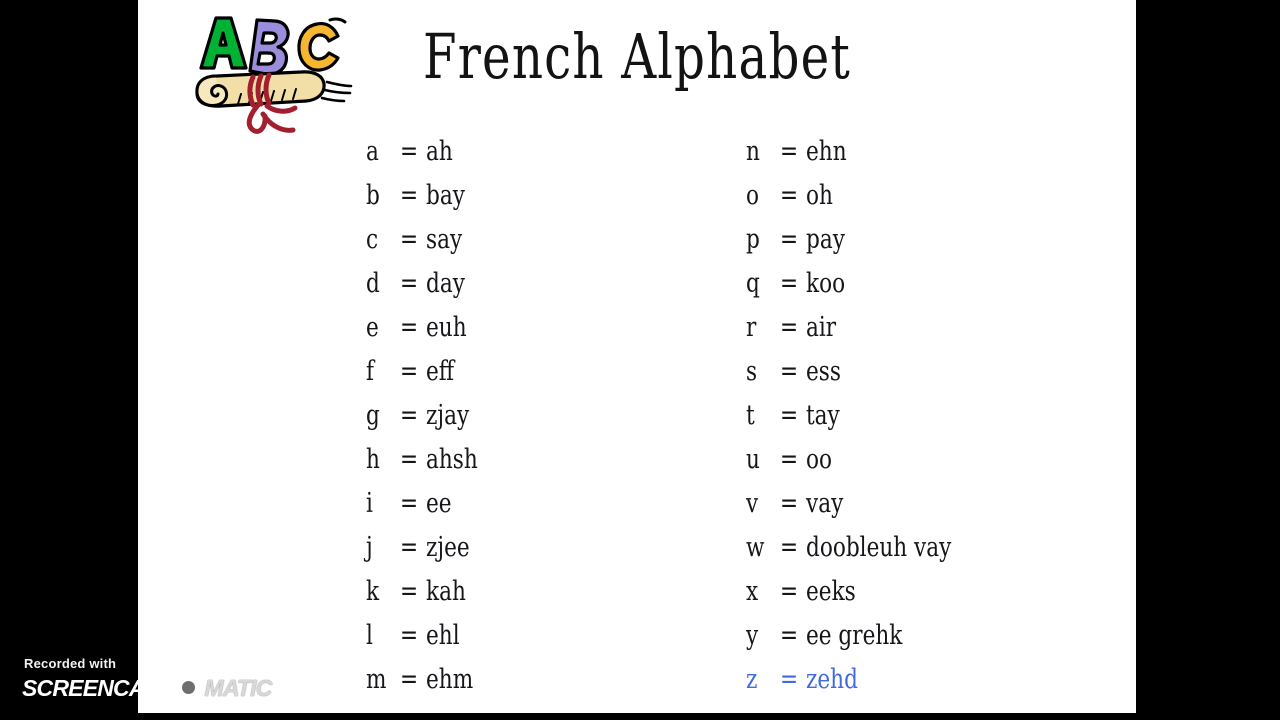 Image resolution: width=1280 pixels, height=720 pixels. Describe the element at coordinates (752, 679) in the screenshot. I see `alphabet-letter: z` at that location.